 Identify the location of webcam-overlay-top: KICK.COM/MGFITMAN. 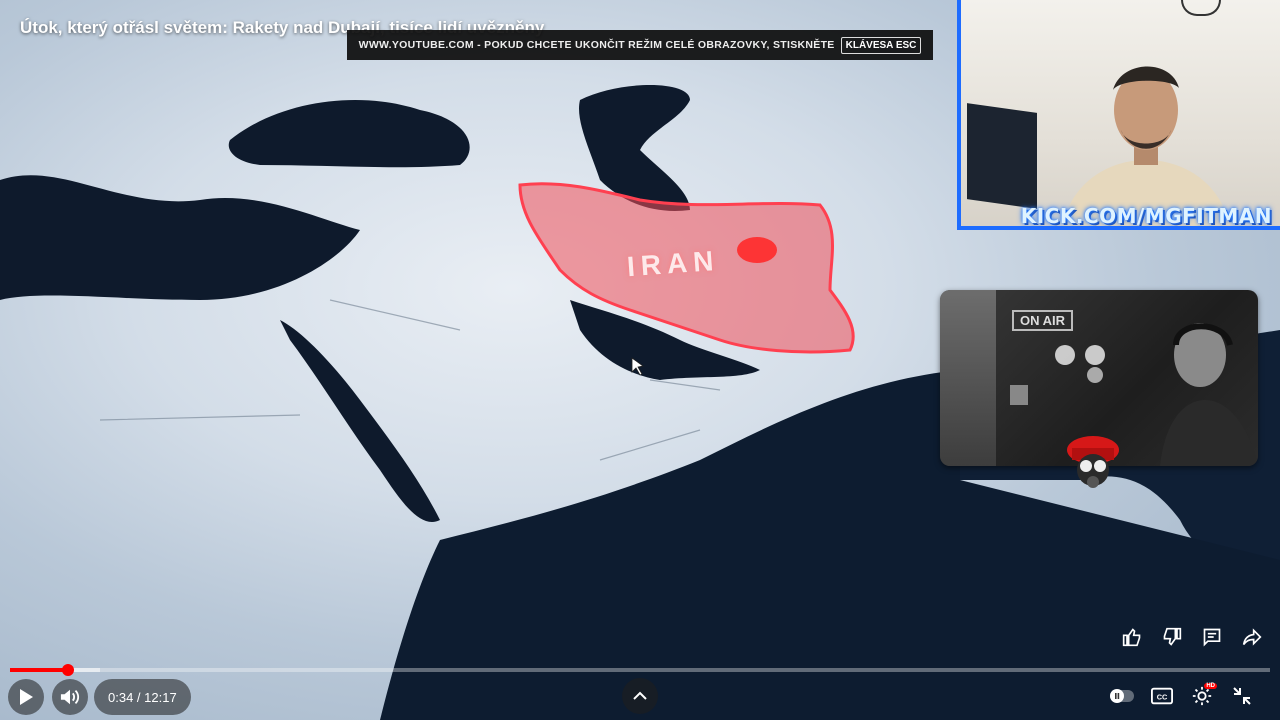
(1118, 115).